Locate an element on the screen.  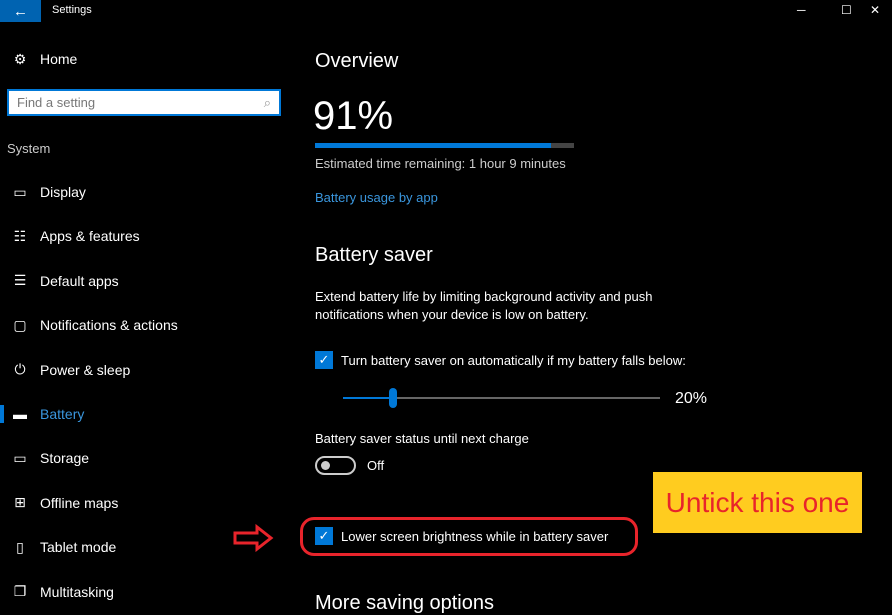
sidebar-item-apps-features: ☷ Apps & features is located at coordinates (145, 236).